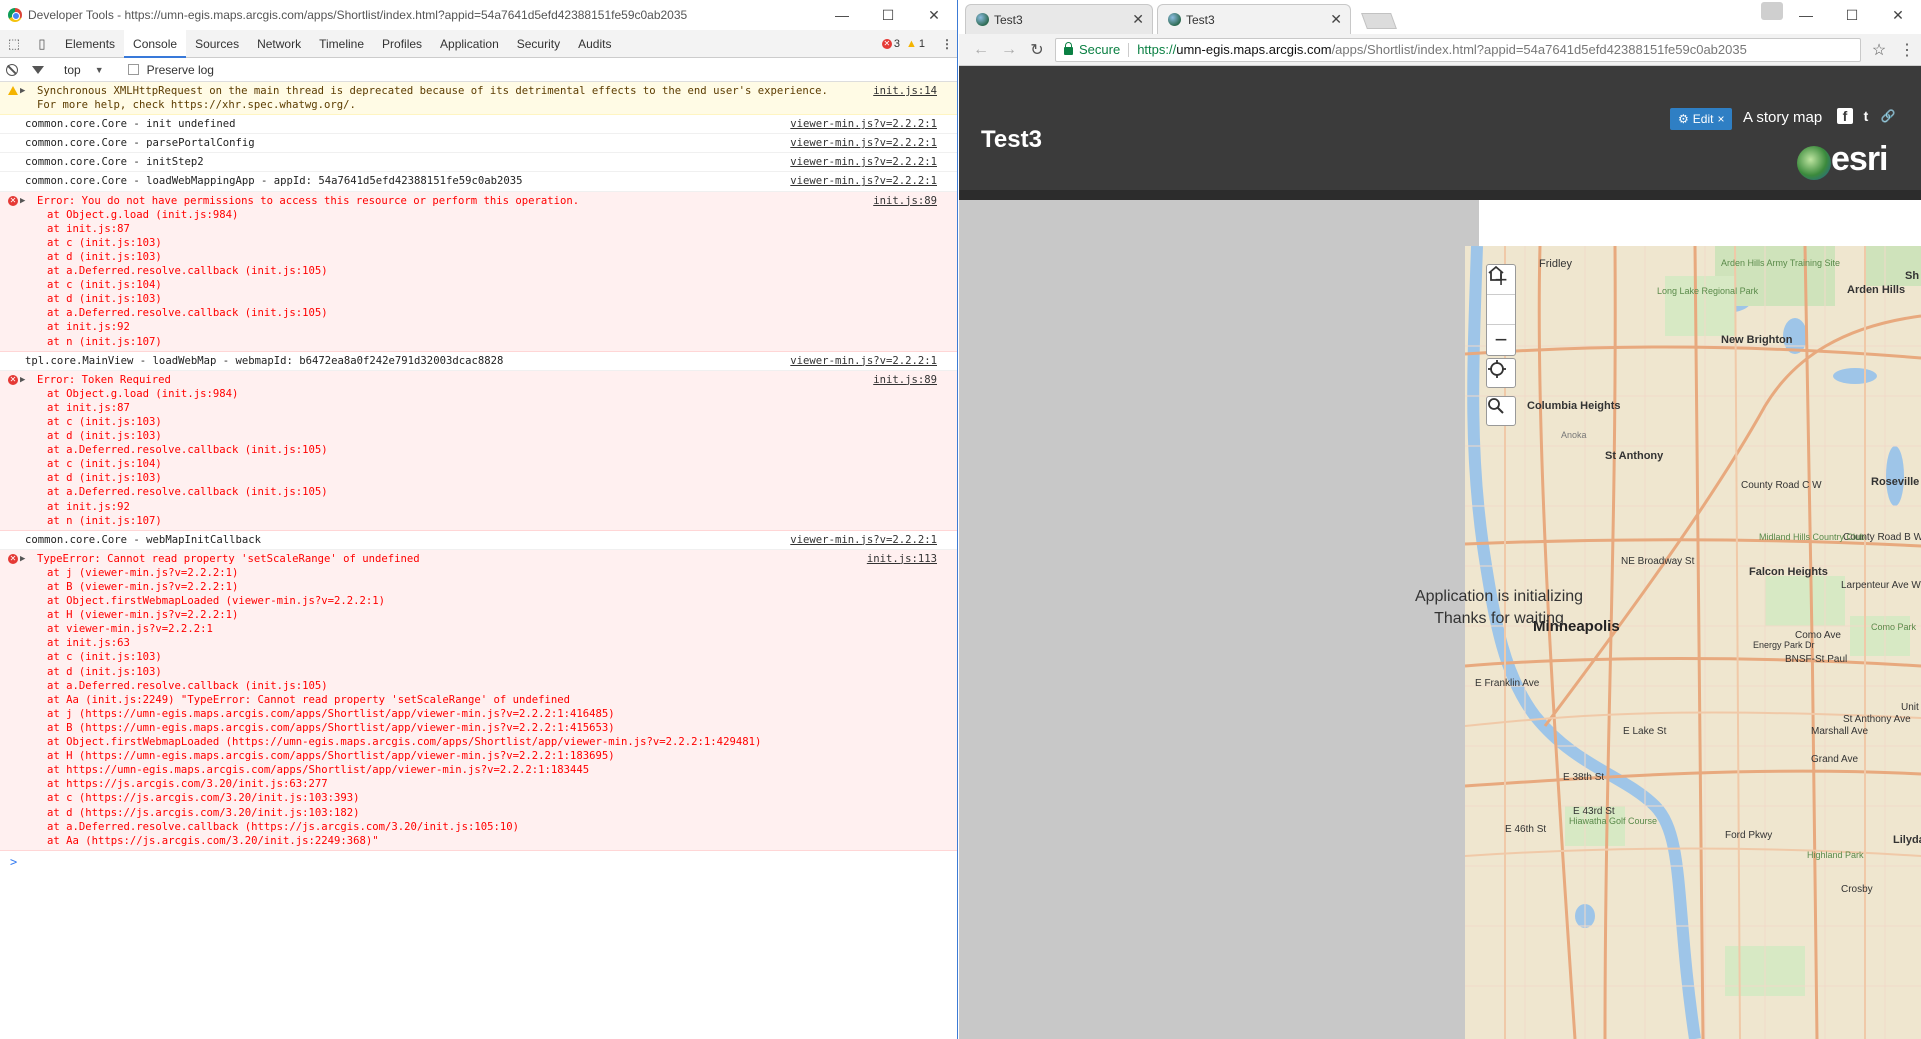 The height and width of the screenshot is (1039, 1921). I want to click on stack-frame: at init.js:63, so click(480, 643).